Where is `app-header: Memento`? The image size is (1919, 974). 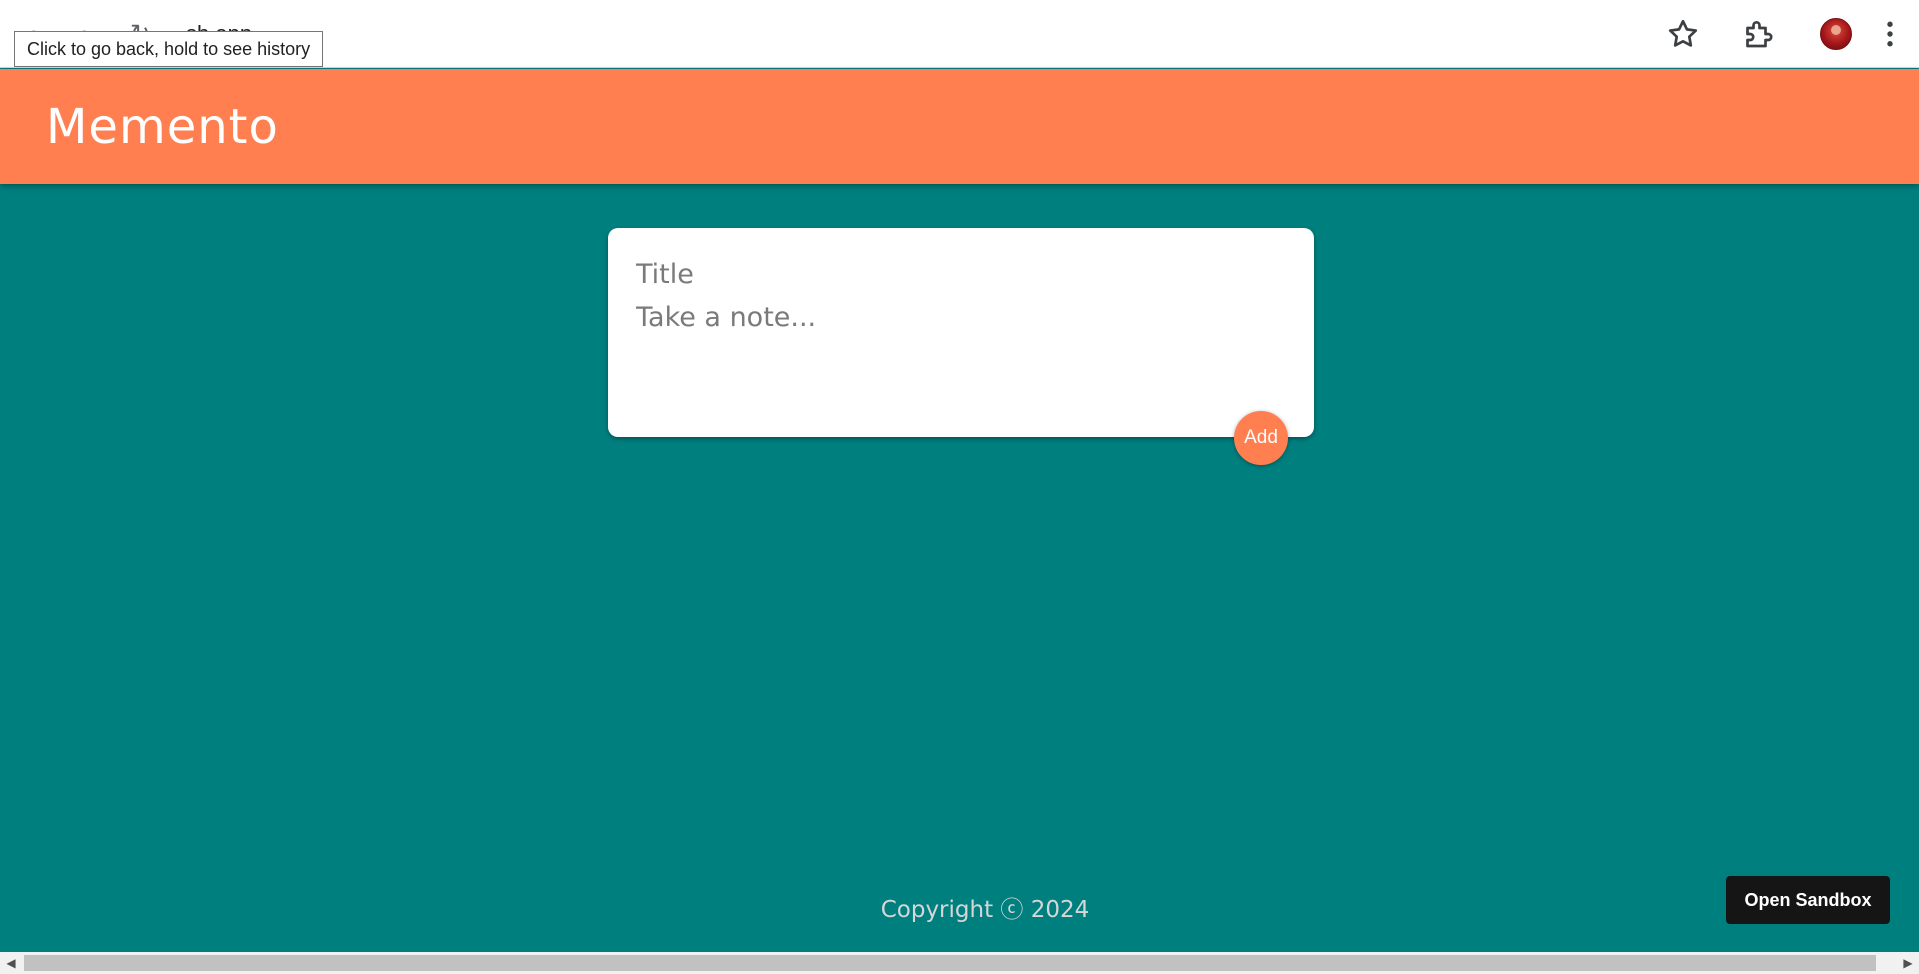
app-header: Memento is located at coordinates (959, 126).